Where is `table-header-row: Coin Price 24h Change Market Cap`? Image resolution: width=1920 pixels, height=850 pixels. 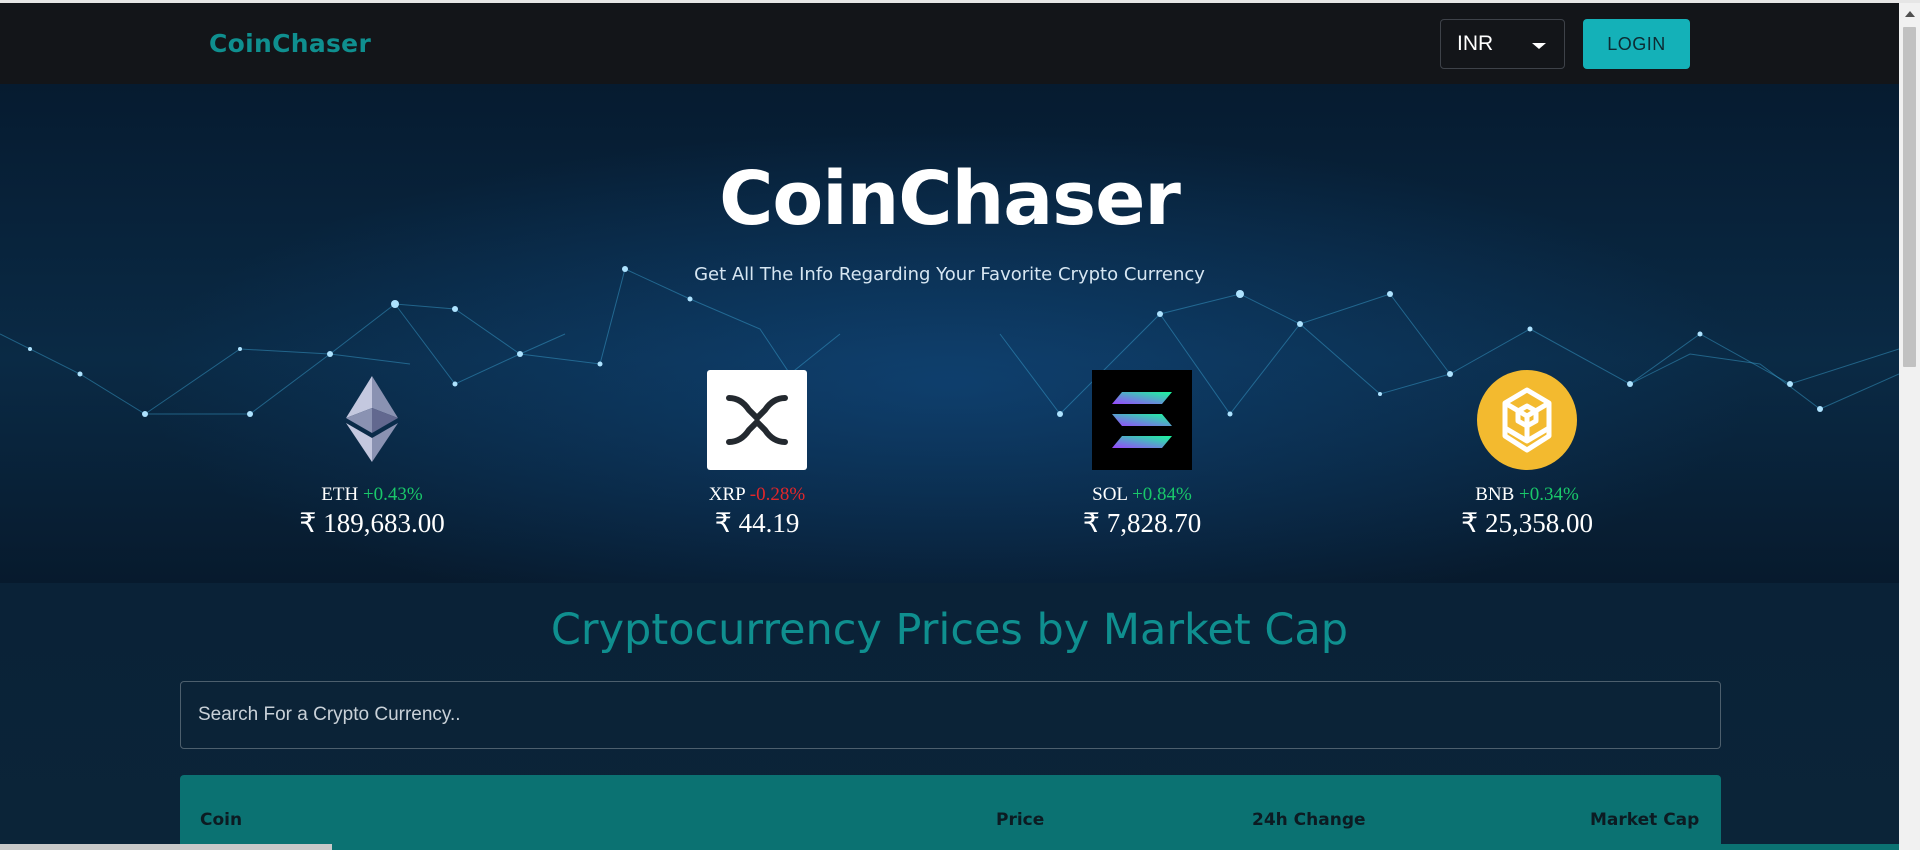 table-header-row: Coin Price 24h Change Market Cap is located at coordinates (950, 812).